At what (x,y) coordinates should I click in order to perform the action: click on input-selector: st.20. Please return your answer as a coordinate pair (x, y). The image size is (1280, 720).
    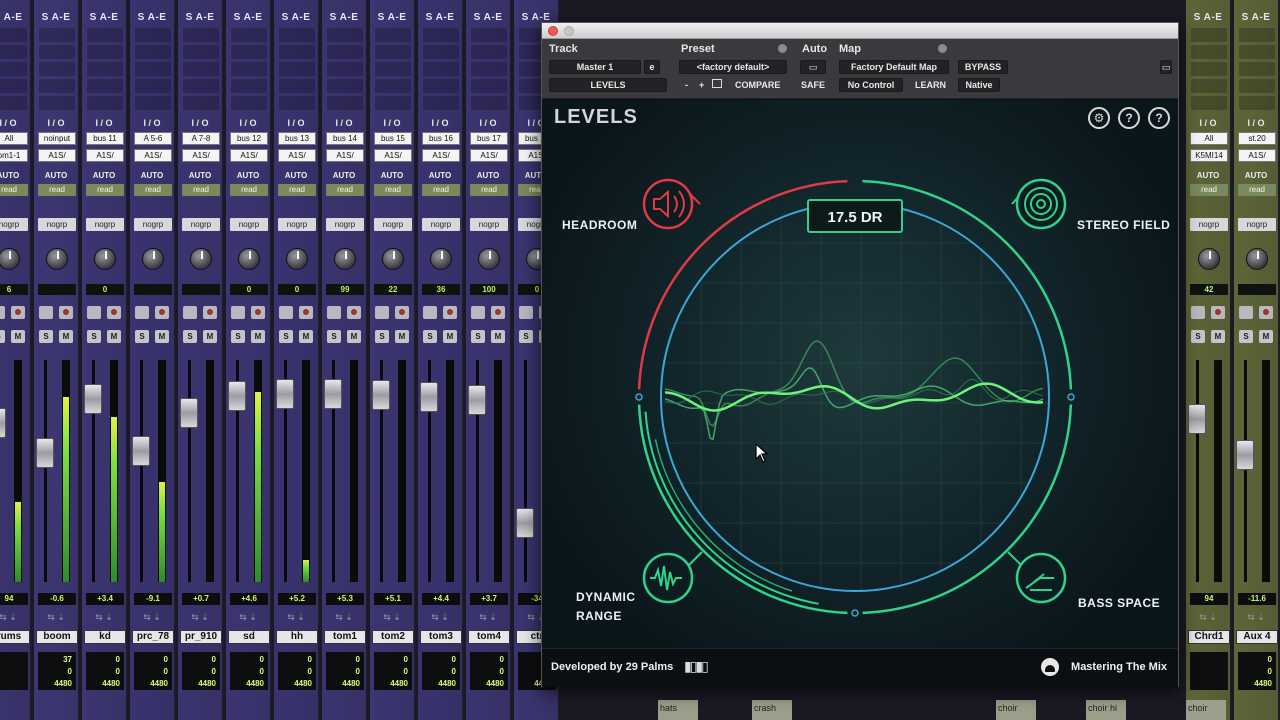
    Looking at the image, I should click on (1257, 138).